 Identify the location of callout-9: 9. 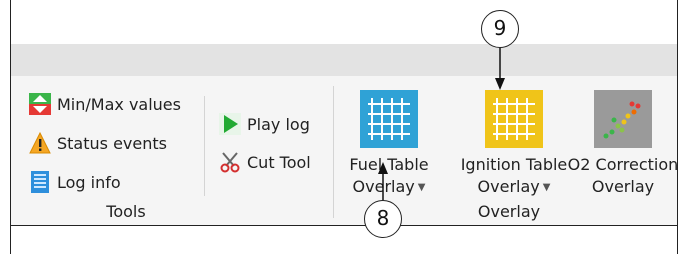
(500, 29).